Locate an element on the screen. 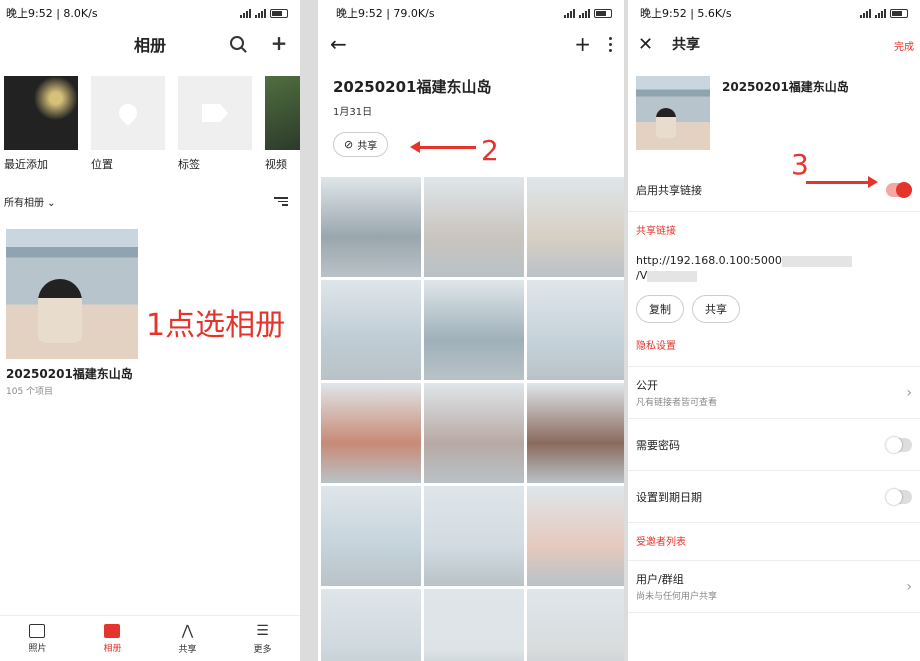 Image resolution: width=920 pixels, height=661 pixels. tag-icon is located at coordinates (215, 113).